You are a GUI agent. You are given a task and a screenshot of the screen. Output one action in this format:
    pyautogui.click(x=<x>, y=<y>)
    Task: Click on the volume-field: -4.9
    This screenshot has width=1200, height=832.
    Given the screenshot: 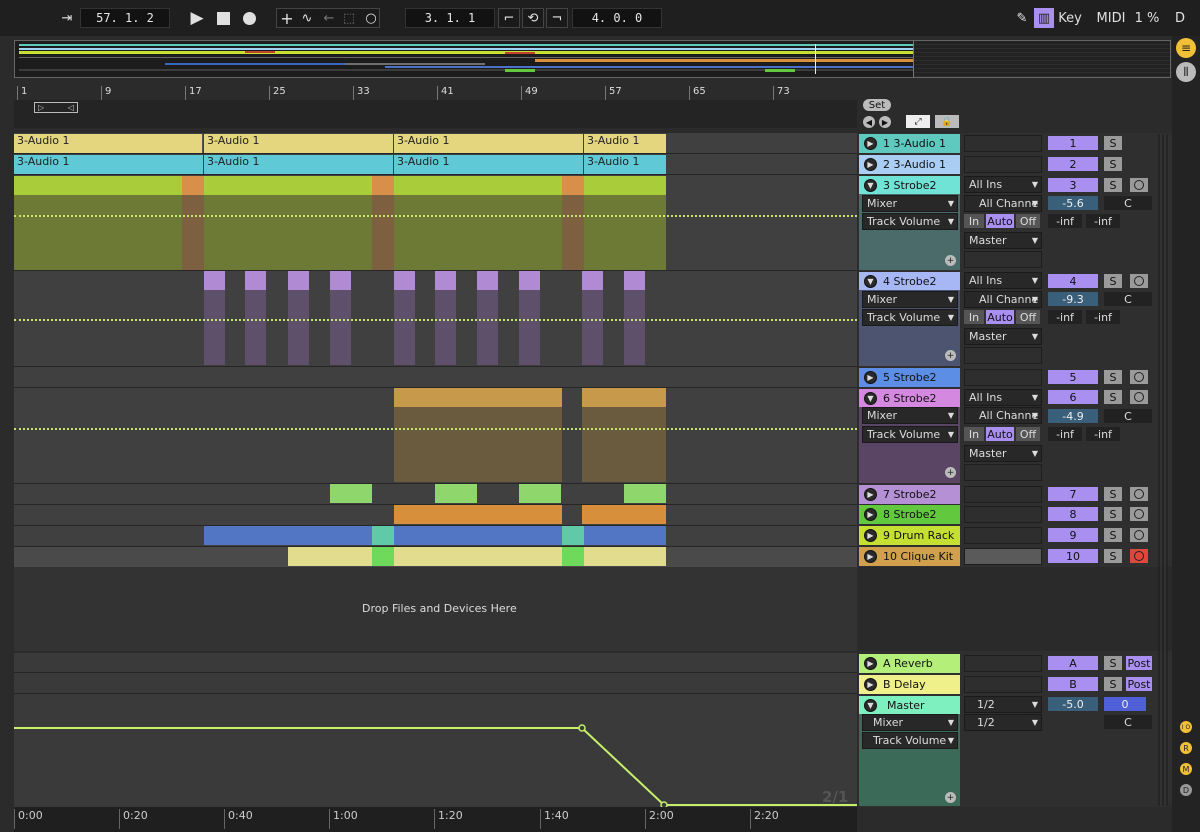 What is the action you would take?
    pyautogui.click(x=1073, y=416)
    